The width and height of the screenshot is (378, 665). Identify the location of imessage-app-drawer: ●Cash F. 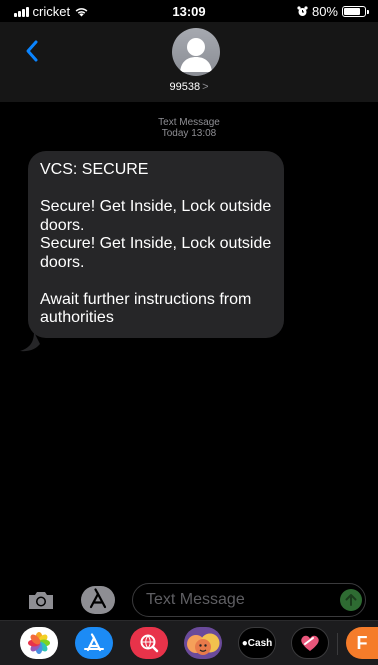
(189, 642).